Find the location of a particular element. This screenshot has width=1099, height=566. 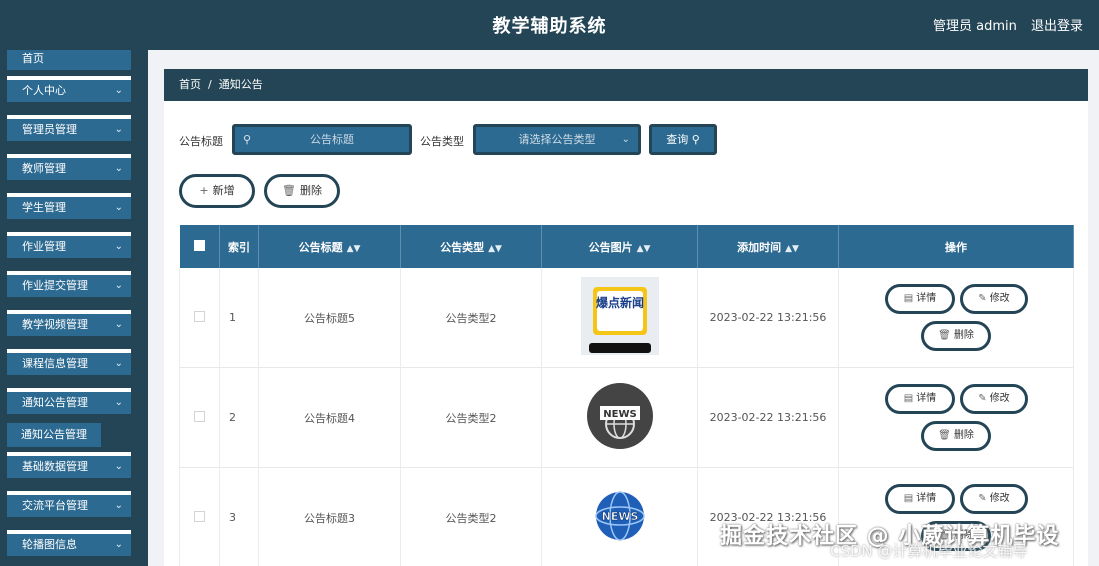

sidebar-item-homework-management: 作业管理 ⌄ is located at coordinates (69, 245).